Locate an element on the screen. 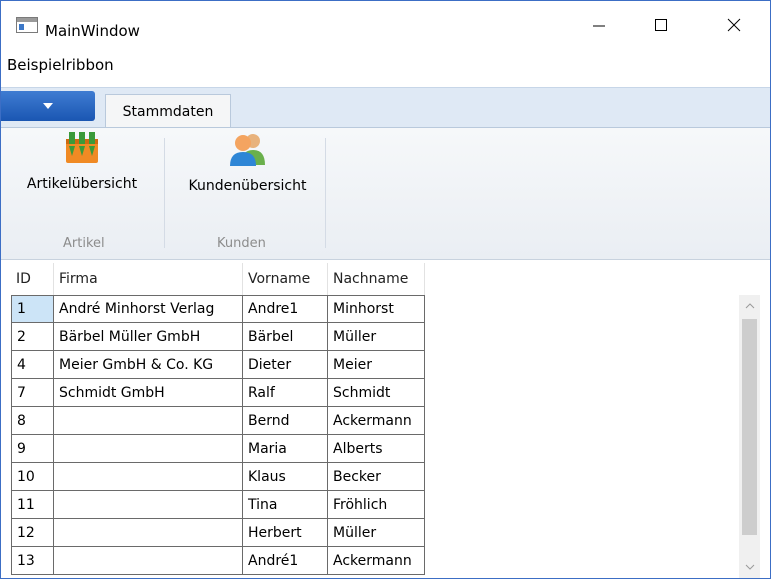 The height and width of the screenshot is (579, 771). group-label-kunden: Kunden is located at coordinates (241, 243).